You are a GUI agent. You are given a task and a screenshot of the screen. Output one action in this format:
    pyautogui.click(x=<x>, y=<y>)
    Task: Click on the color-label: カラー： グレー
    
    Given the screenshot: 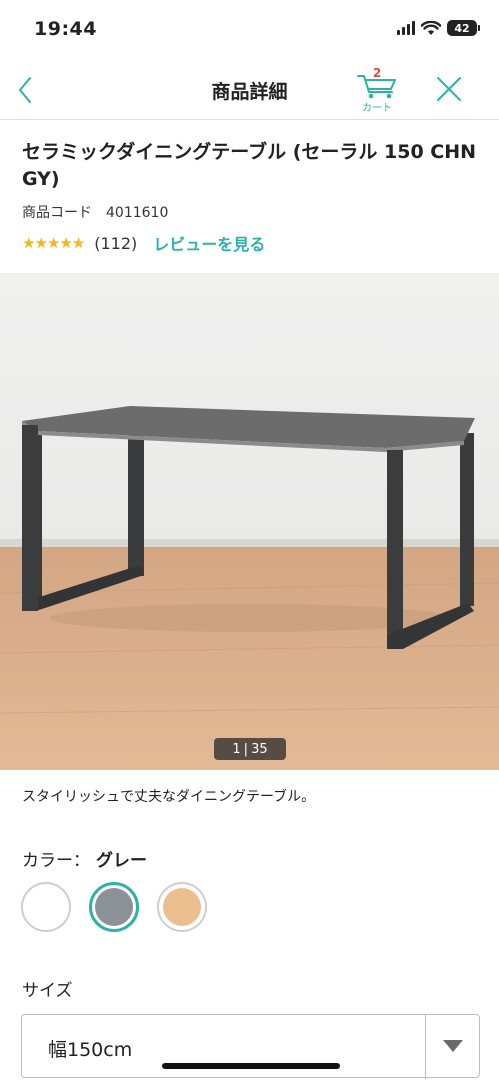 What is the action you would take?
    pyautogui.click(x=84, y=858)
    